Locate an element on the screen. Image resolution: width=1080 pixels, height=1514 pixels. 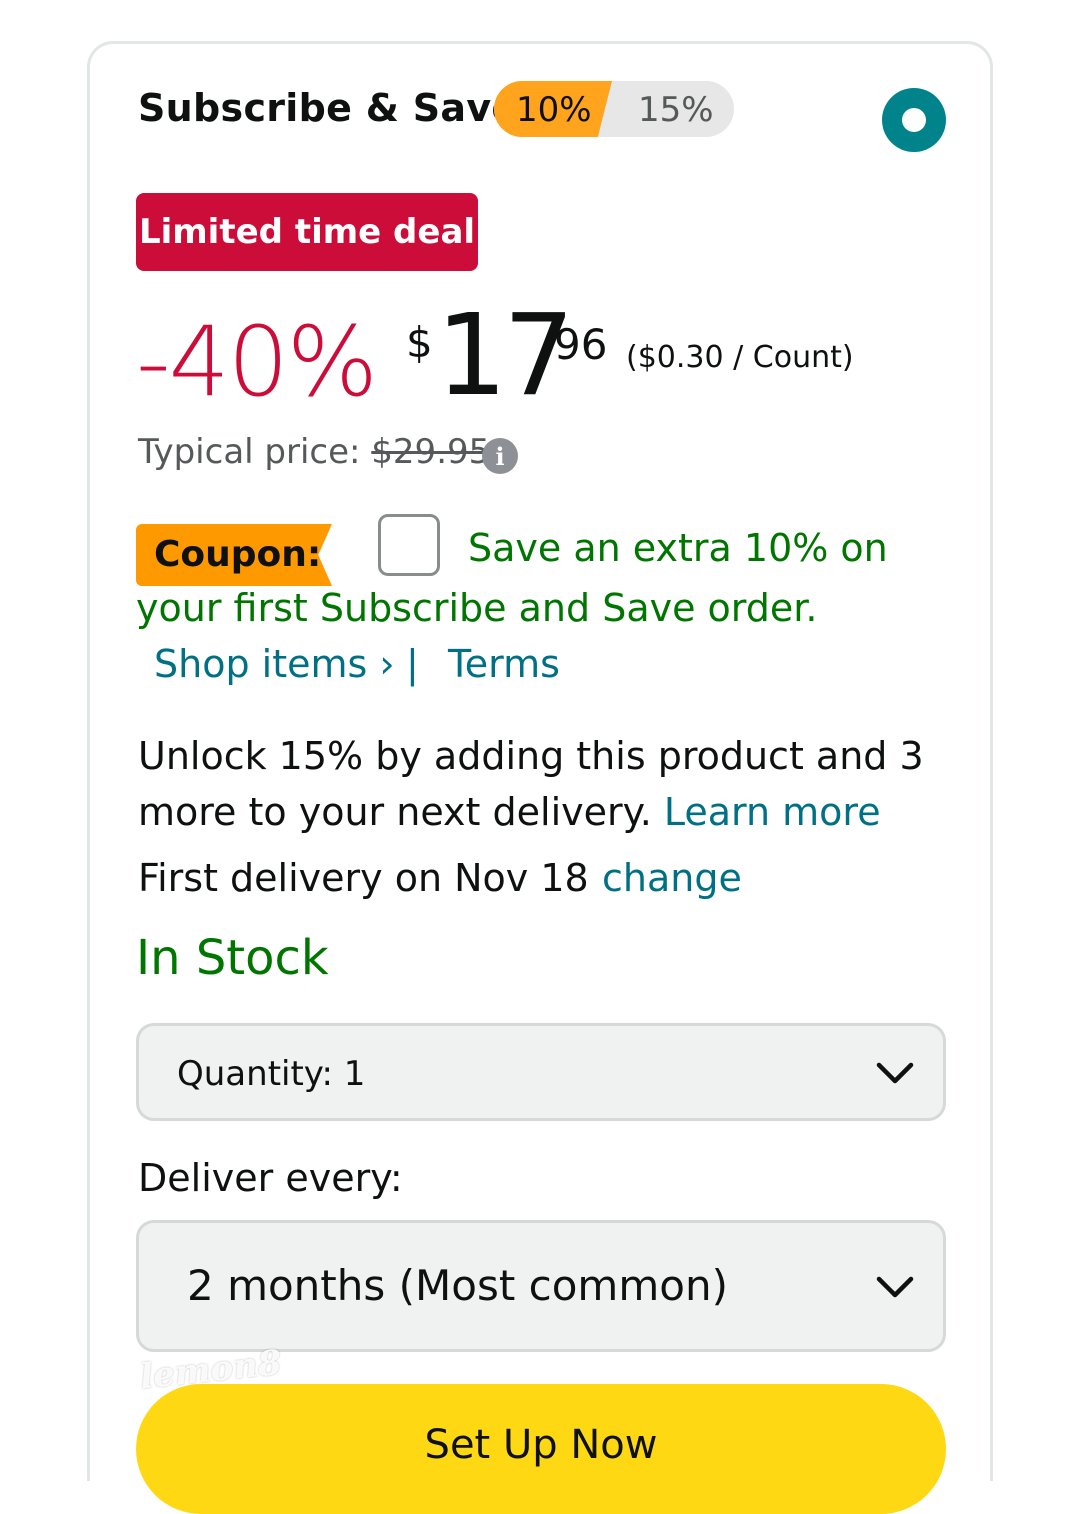
typical-price-label: Typical price: is located at coordinates (255, 452).